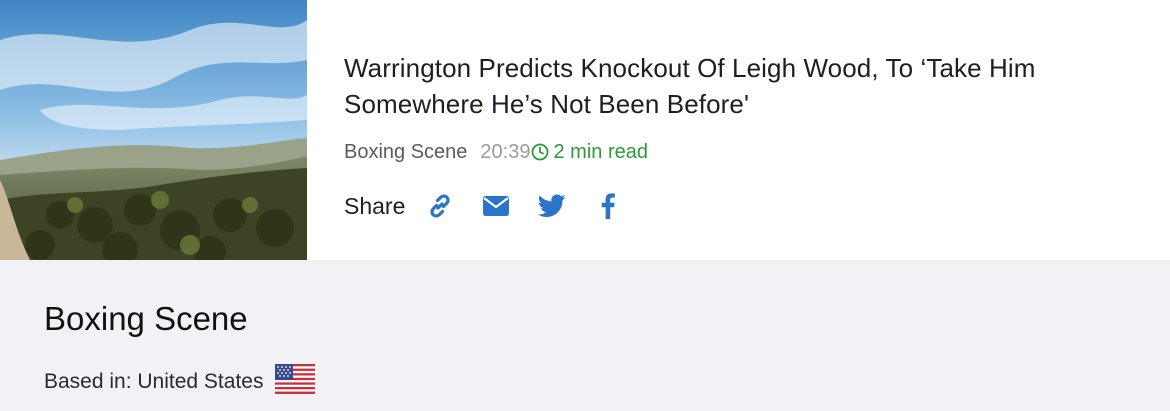  What do you see at coordinates (154, 381) in the screenshot?
I see `based-in-text: Based in: United States` at bounding box center [154, 381].